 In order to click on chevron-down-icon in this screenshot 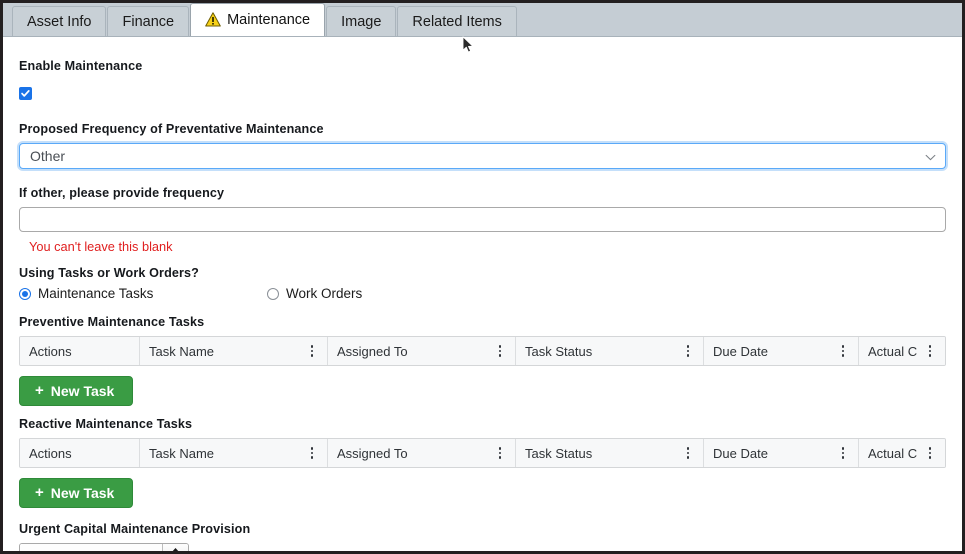, I will do `click(930, 156)`.